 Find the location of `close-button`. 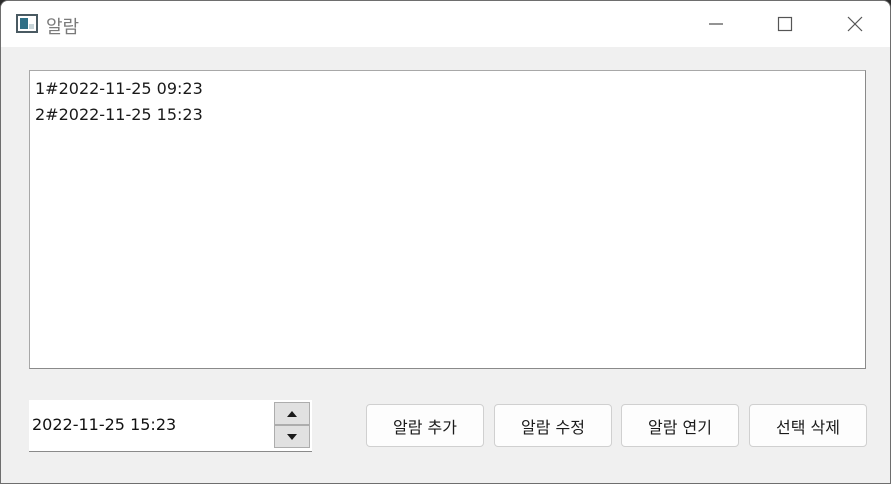

close-button is located at coordinates (855, 24).